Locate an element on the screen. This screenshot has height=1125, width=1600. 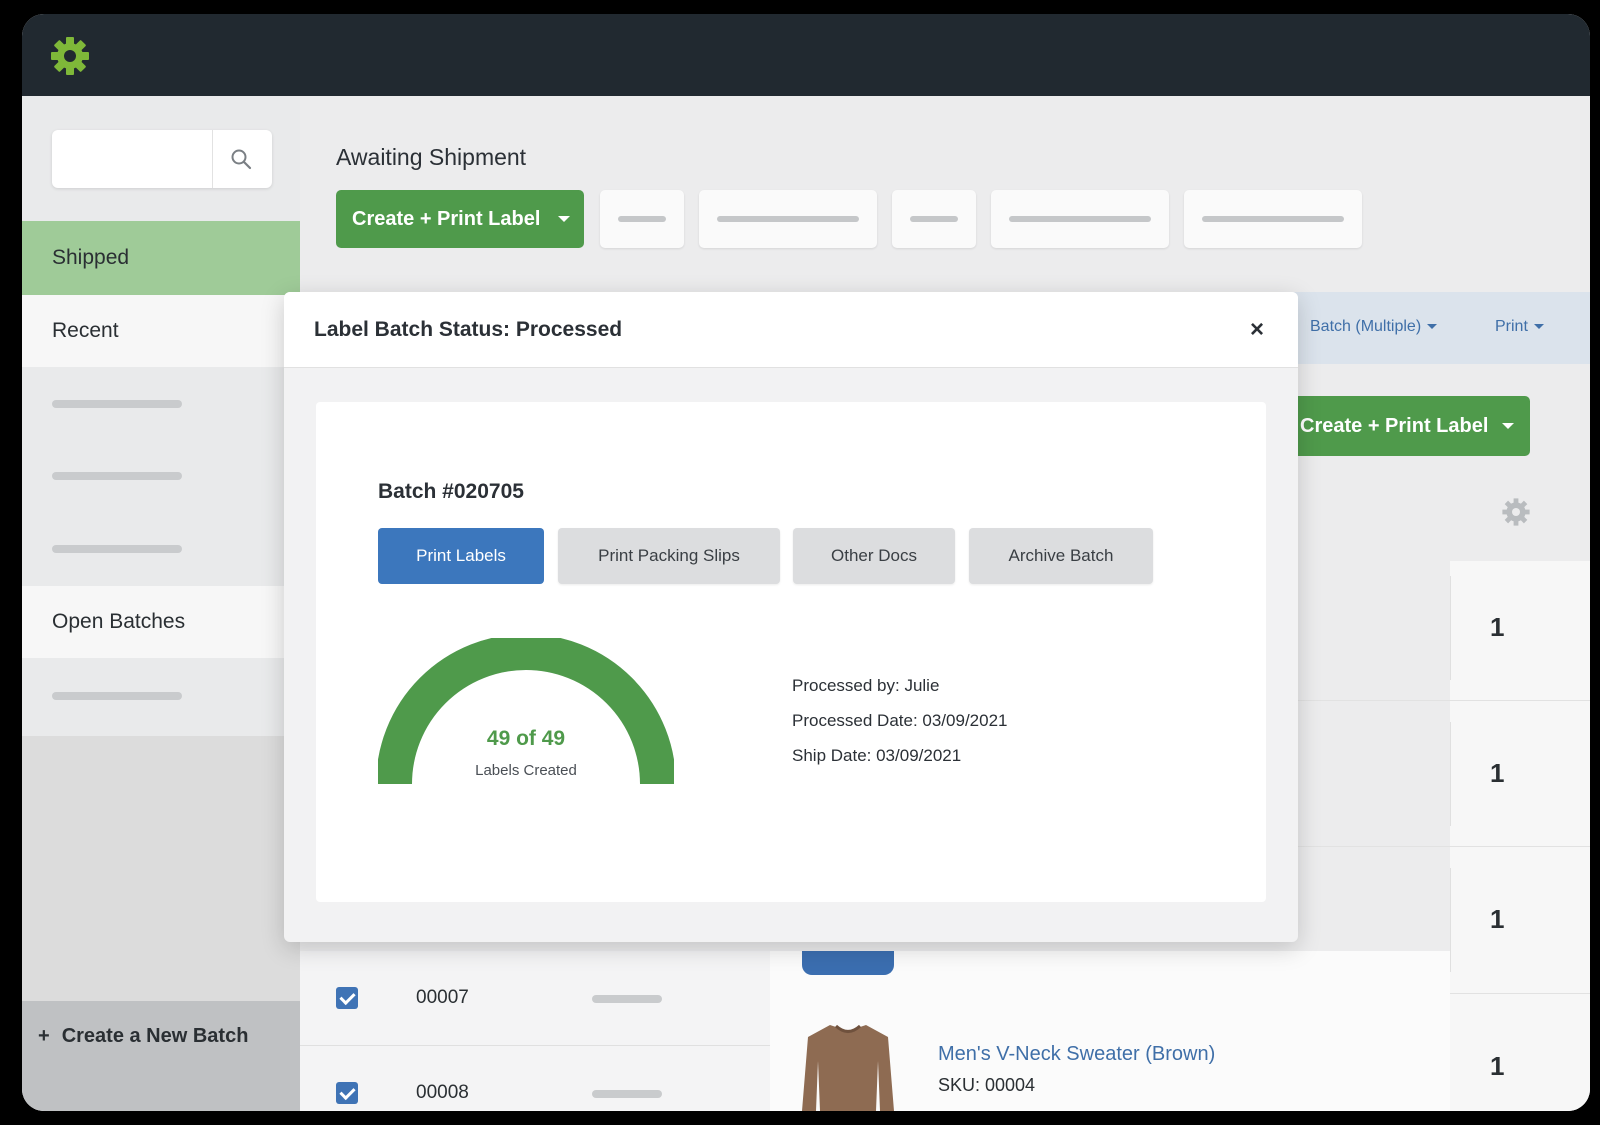
order-number: 00008 is located at coordinates (442, 1092).